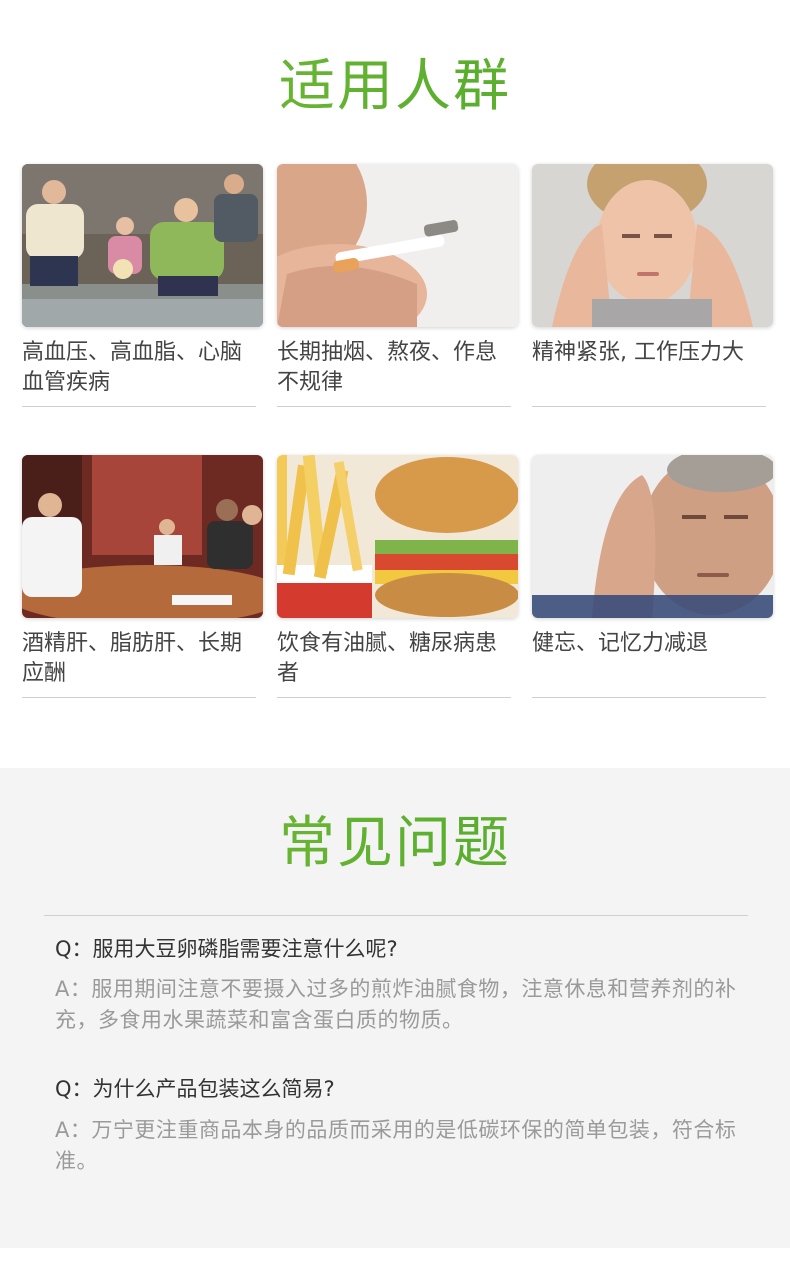  What do you see at coordinates (396, 915) in the screenshot?
I see `faq-divider` at bounding box center [396, 915].